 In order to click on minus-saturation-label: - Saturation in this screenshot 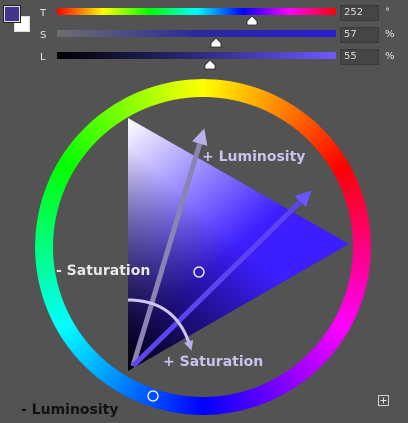, I will do `click(103, 271)`.